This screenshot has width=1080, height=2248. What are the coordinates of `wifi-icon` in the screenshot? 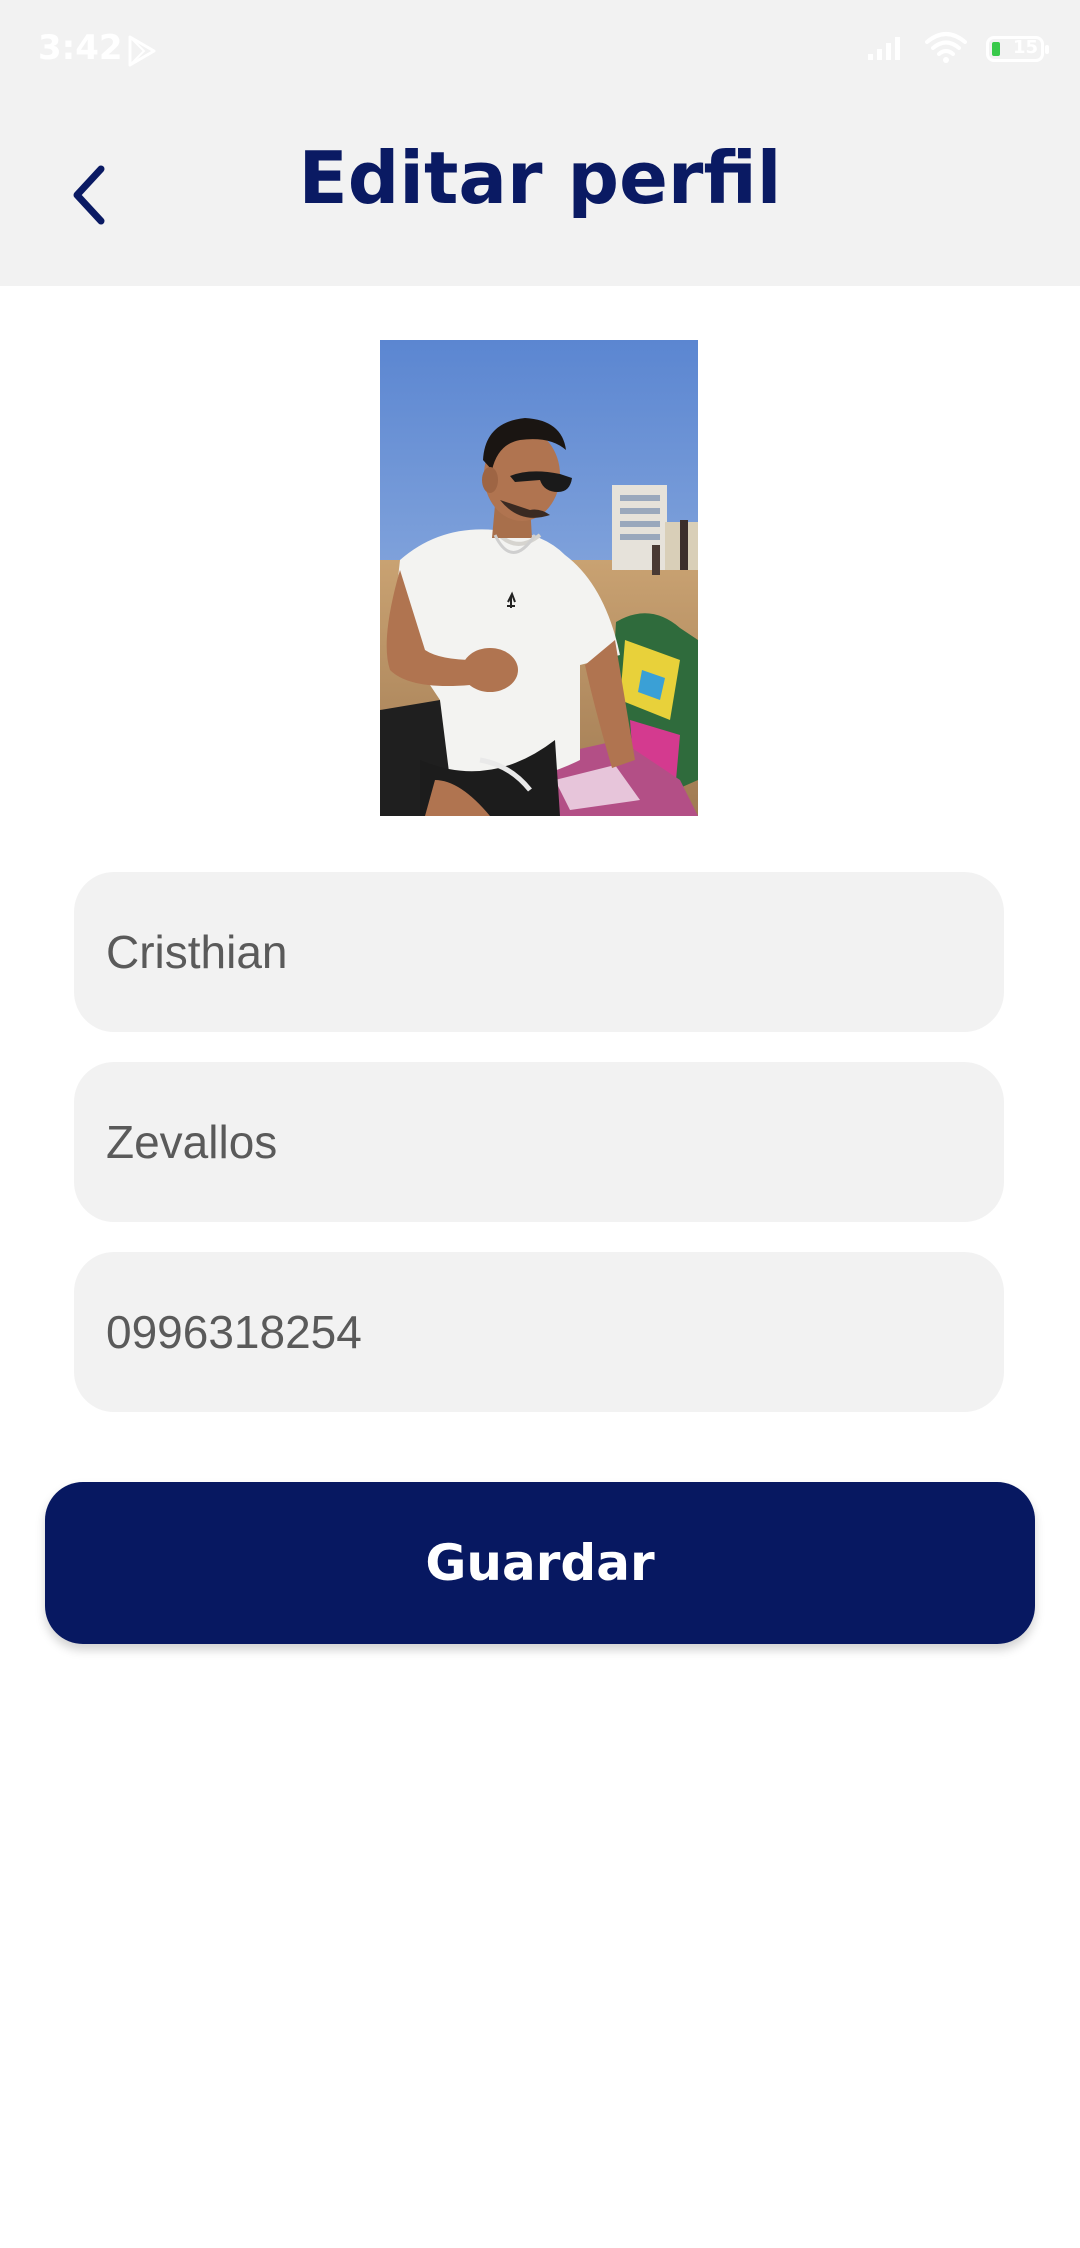 It's located at (946, 49).